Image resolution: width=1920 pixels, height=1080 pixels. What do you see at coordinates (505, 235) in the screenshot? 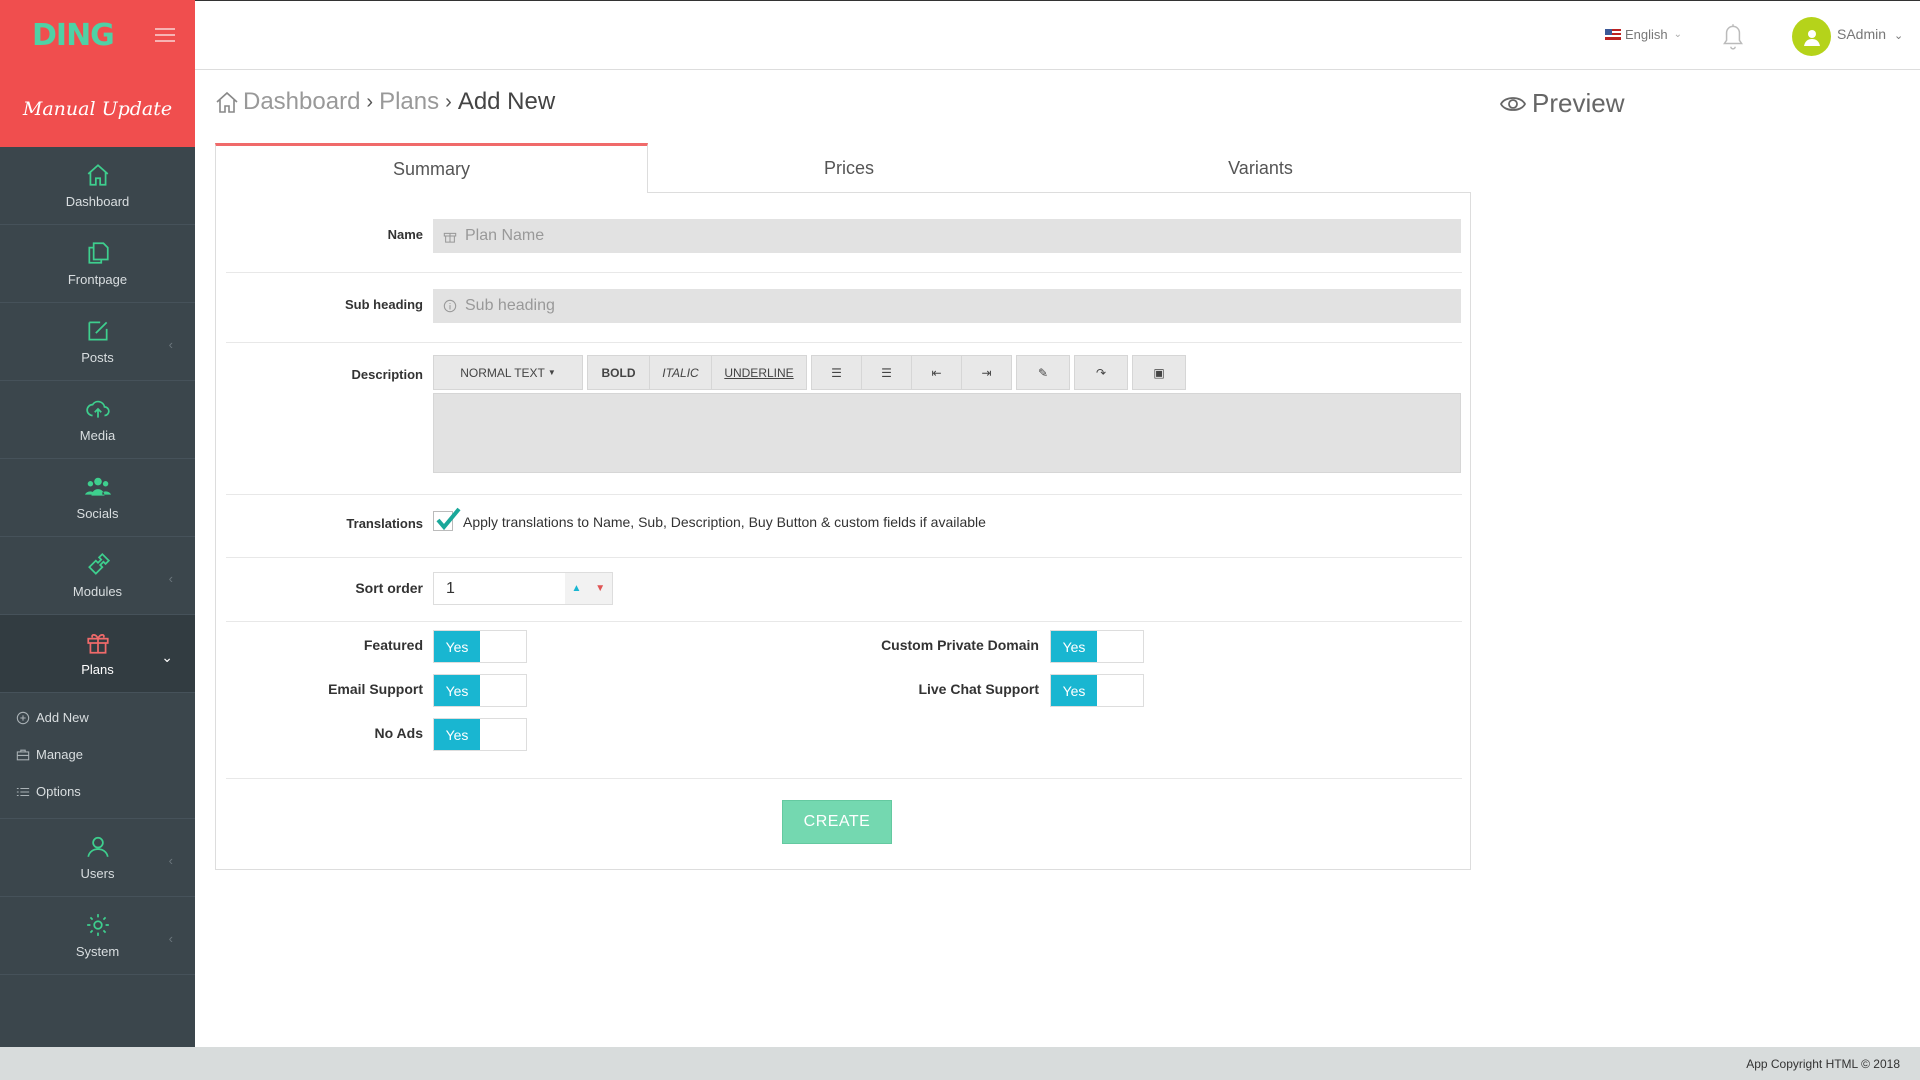
I see `name-placeholder: Plan Name` at bounding box center [505, 235].